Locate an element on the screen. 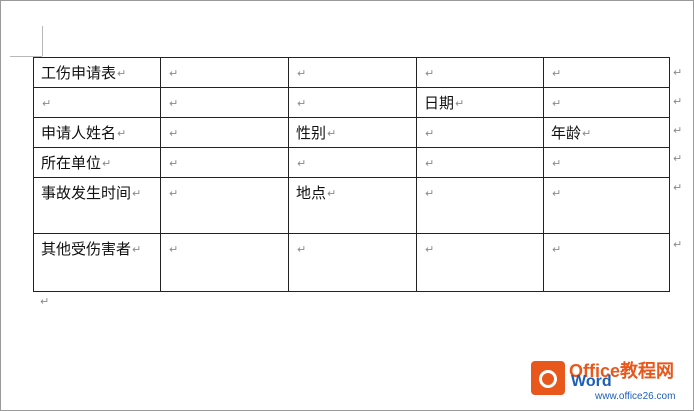  table-row: 申请人姓名↵ ↵ 性别↵ ↵ 年龄↵ is located at coordinates (351, 132).